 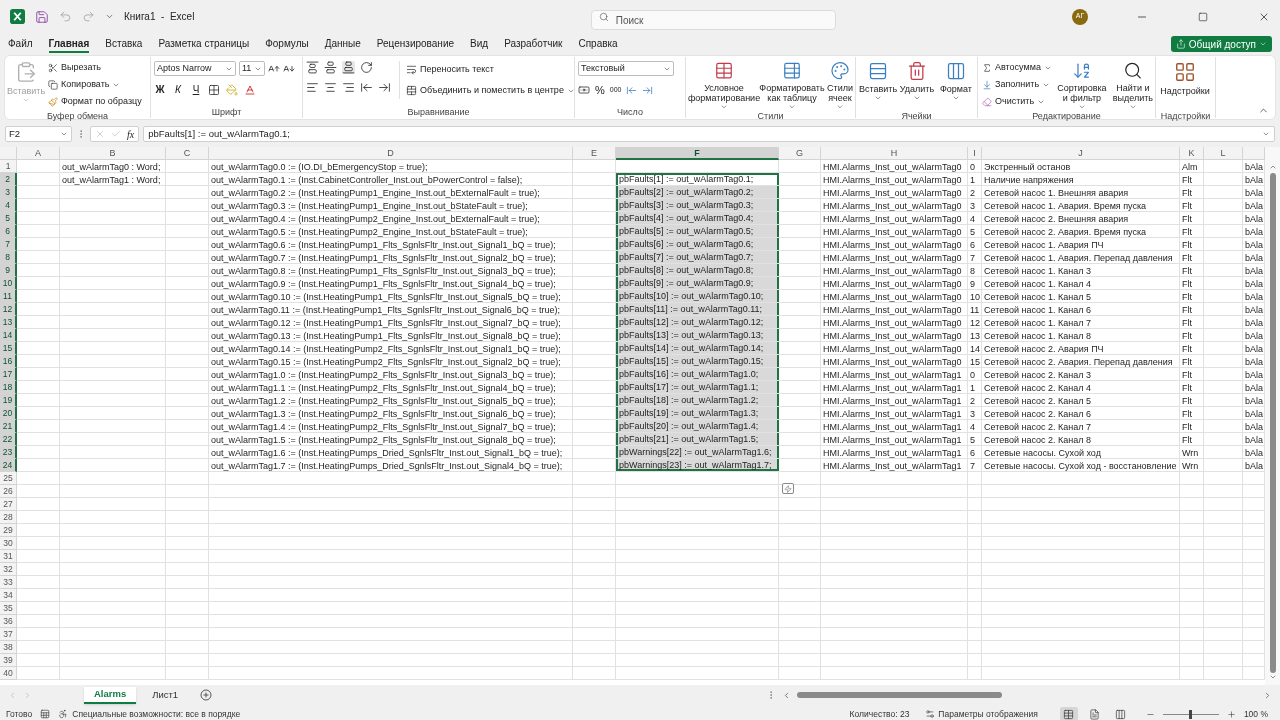 I want to click on scroll-right-icon, so click(x=1267, y=695).